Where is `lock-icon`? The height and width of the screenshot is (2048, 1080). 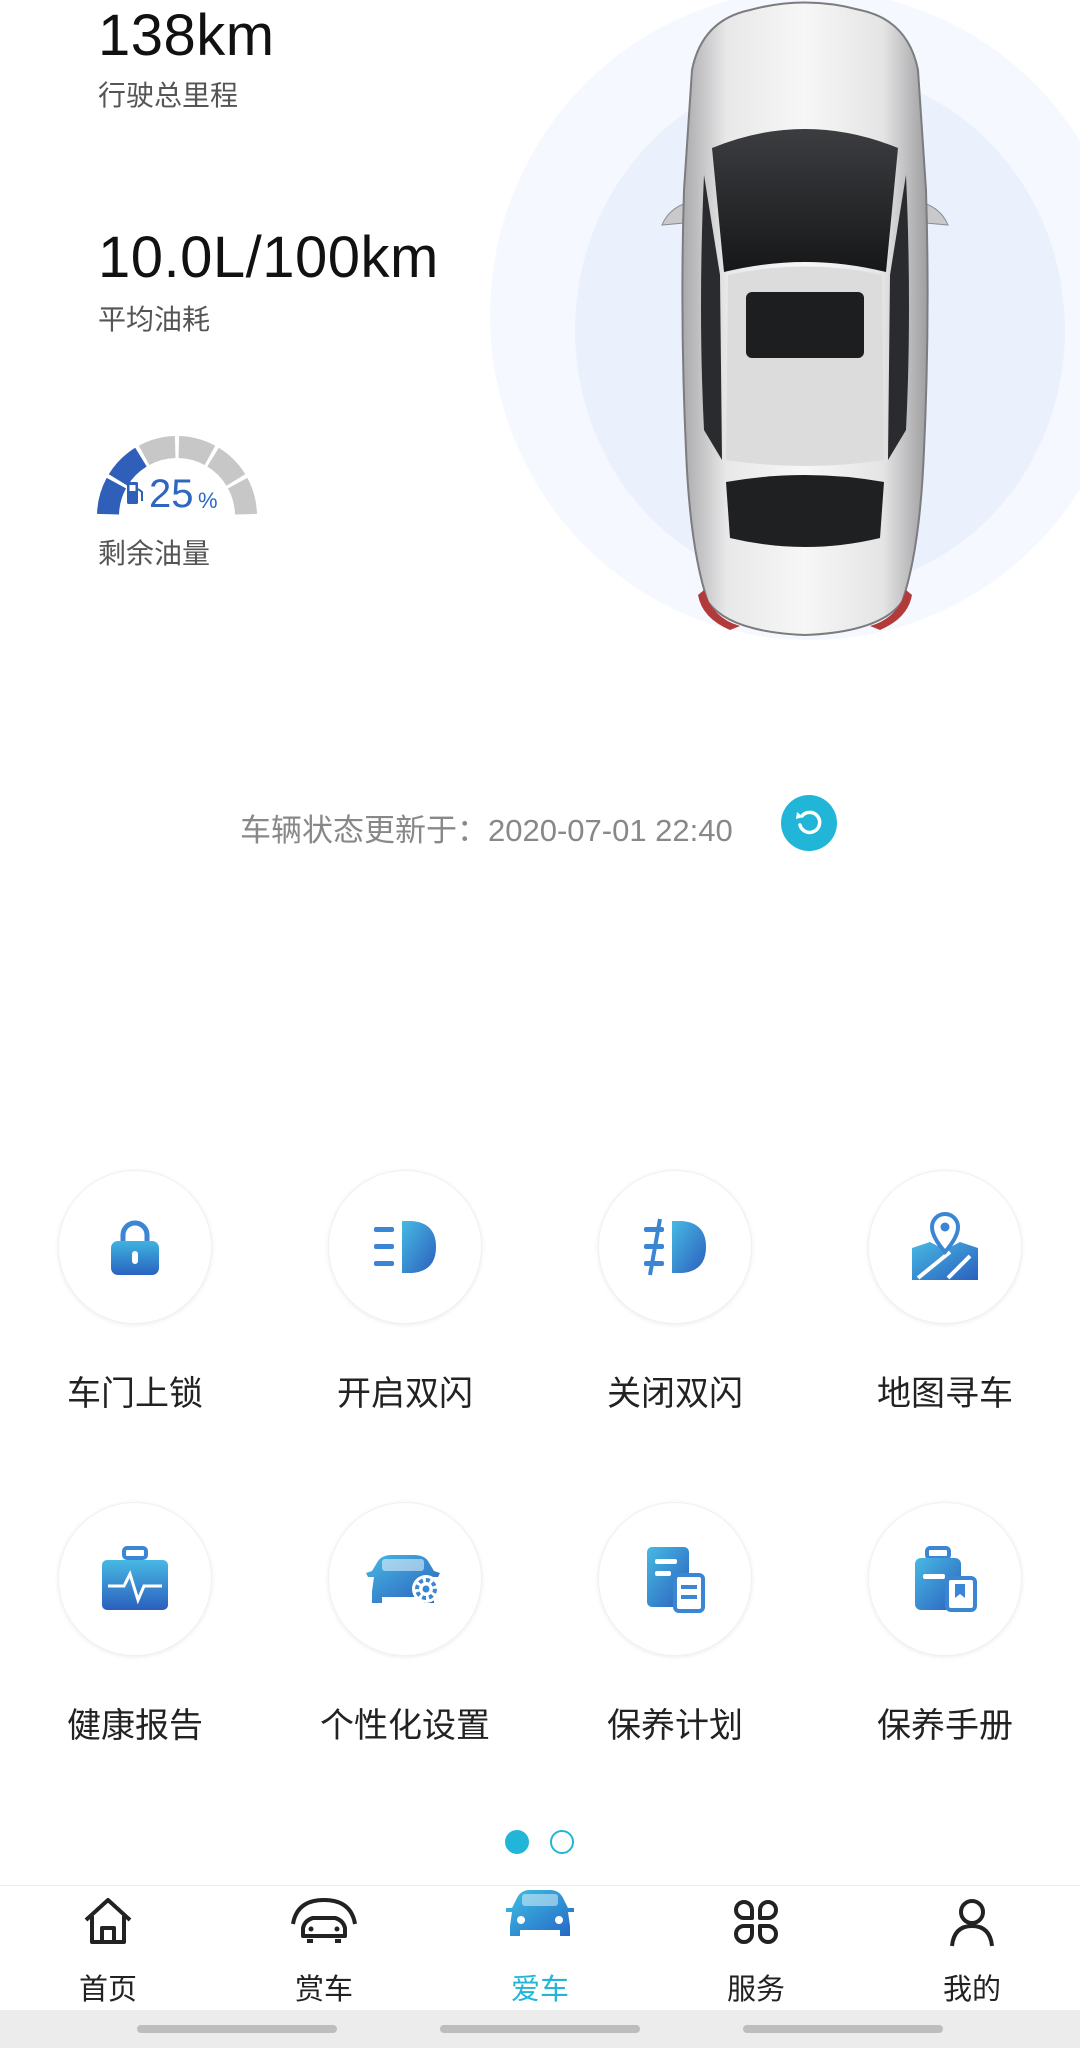
lock-icon is located at coordinates (135, 1247).